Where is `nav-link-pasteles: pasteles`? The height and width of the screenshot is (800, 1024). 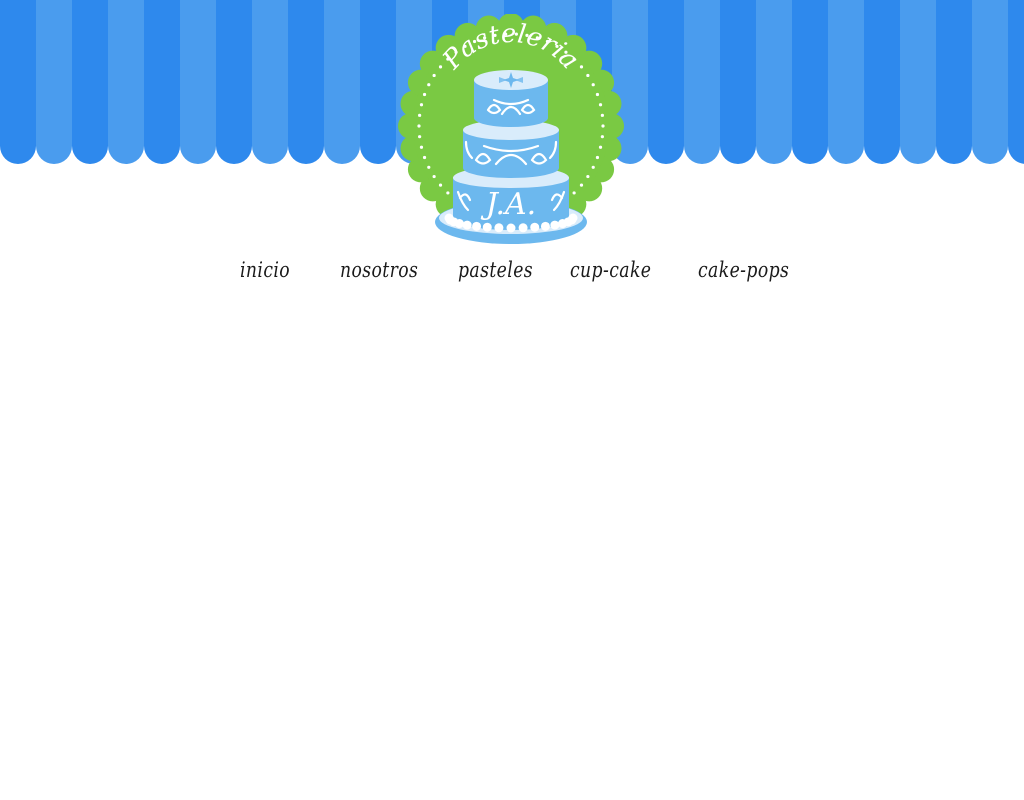 nav-link-pasteles: pasteles is located at coordinates (495, 270).